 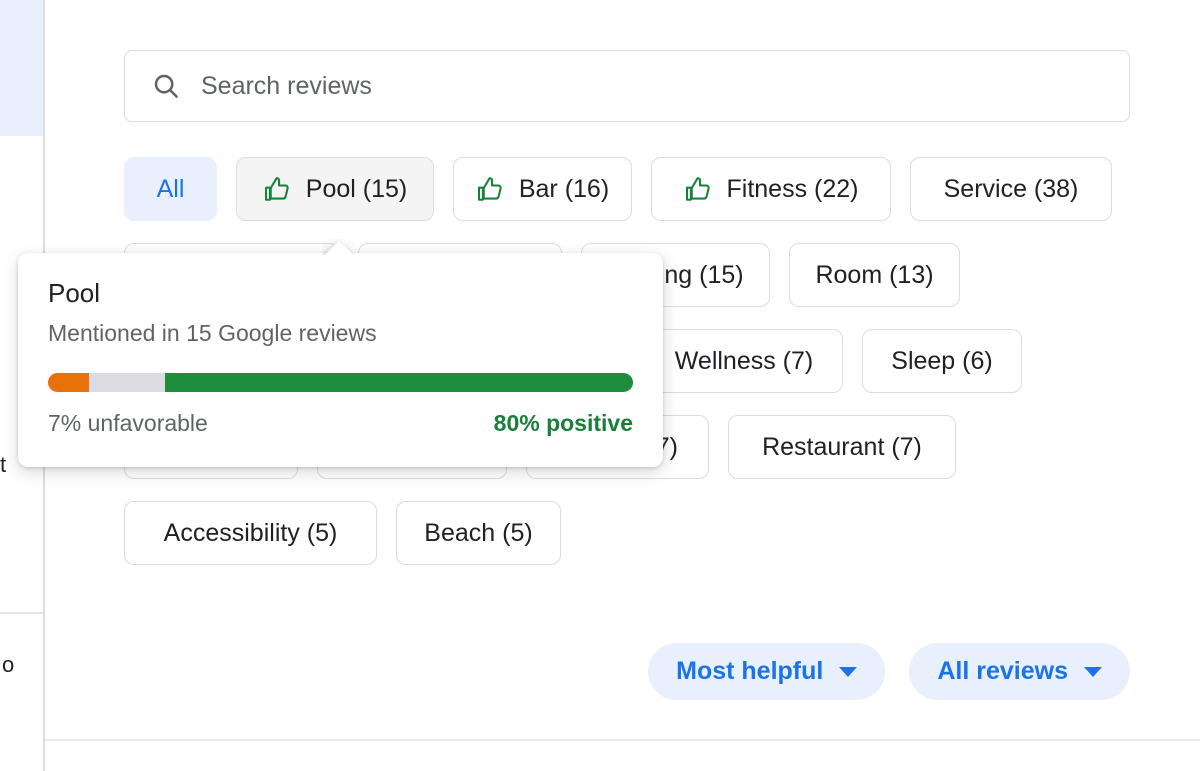 I want to click on filter-all-reviews-button: All reviews, so click(x=1019, y=671).